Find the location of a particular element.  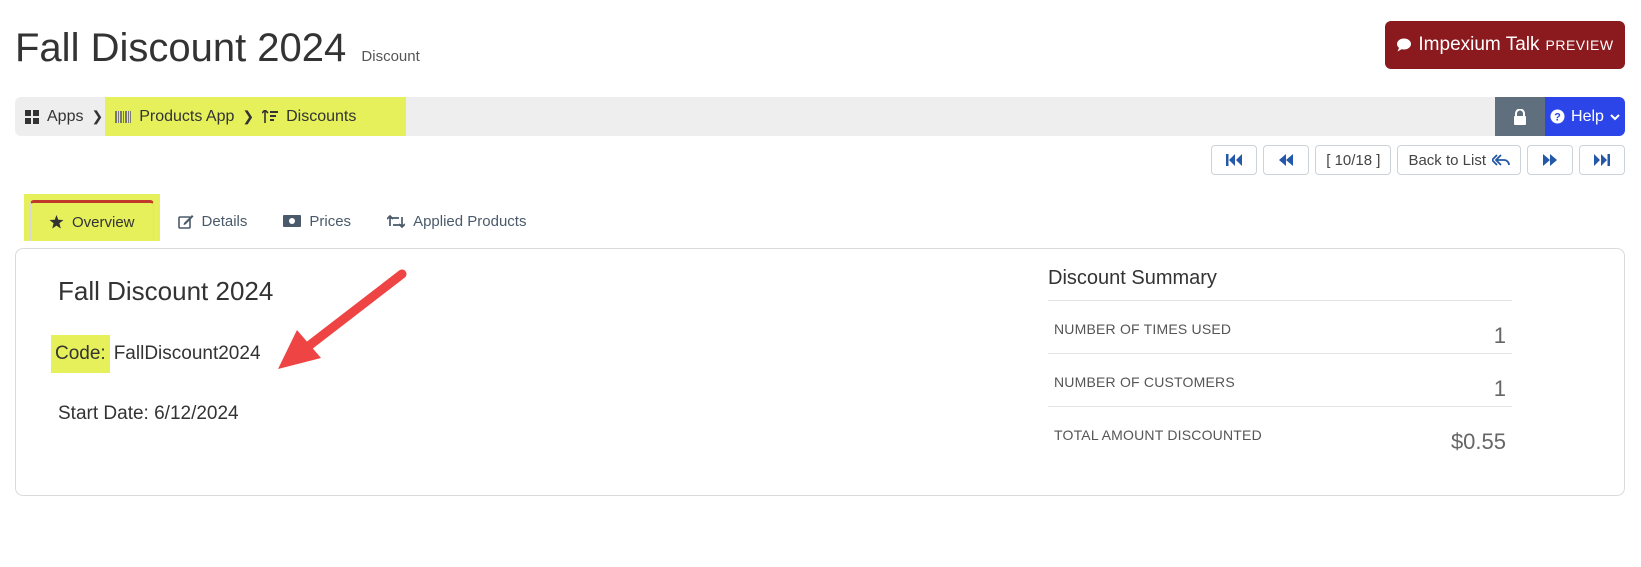

impexium-talk-button: Impexium Talk PREVIEW is located at coordinates (1505, 45).